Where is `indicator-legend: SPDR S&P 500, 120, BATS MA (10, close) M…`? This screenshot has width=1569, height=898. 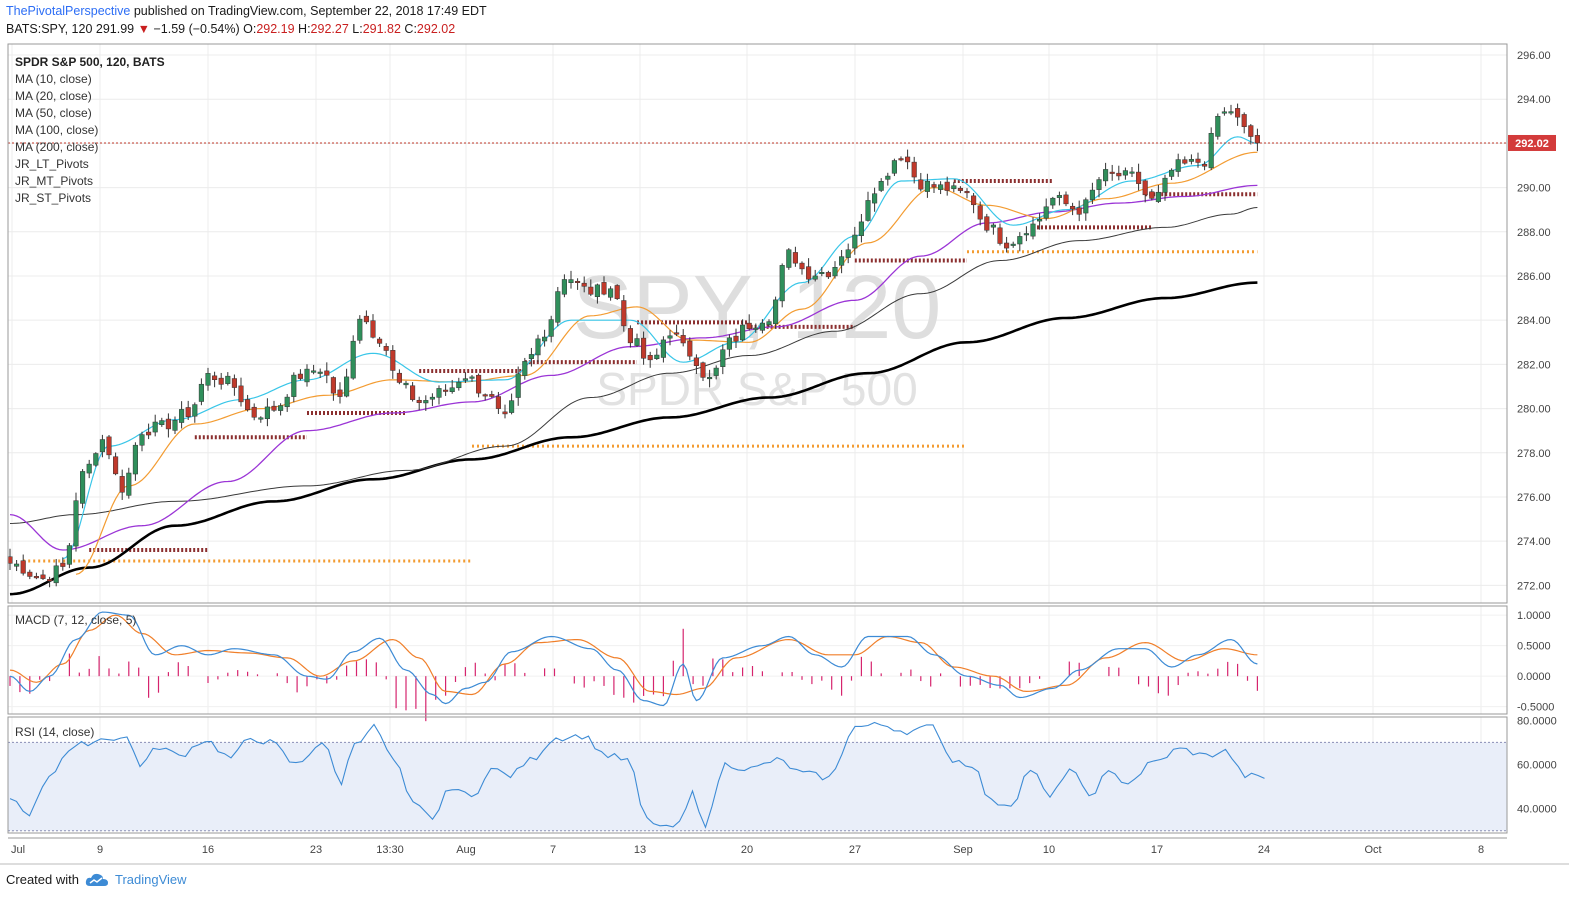
indicator-legend: SPDR S&P 500, 120, BATS MA (10, close) M… is located at coordinates (90, 130).